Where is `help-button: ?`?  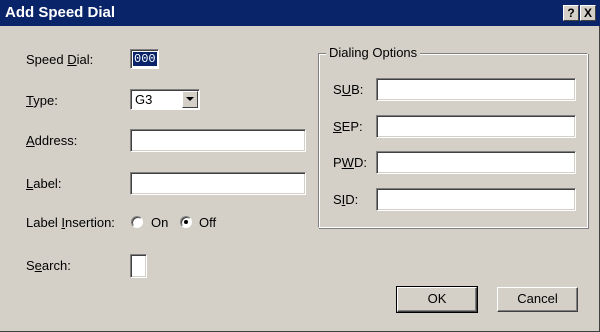
help-button: ? is located at coordinates (571, 13).